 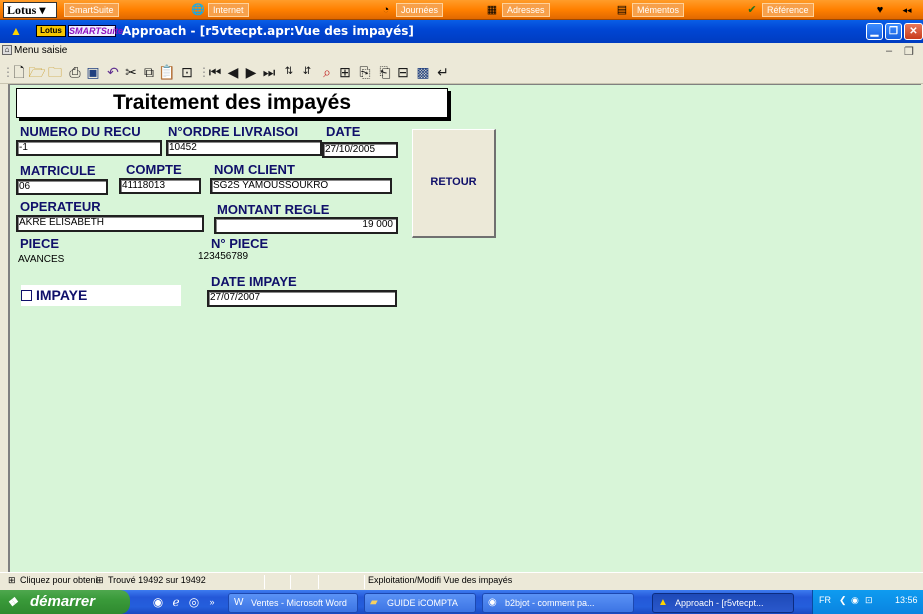 What do you see at coordinates (160, 186) in the screenshot?
I see `compte-field: 41118013` at bounding box center [160, 186].